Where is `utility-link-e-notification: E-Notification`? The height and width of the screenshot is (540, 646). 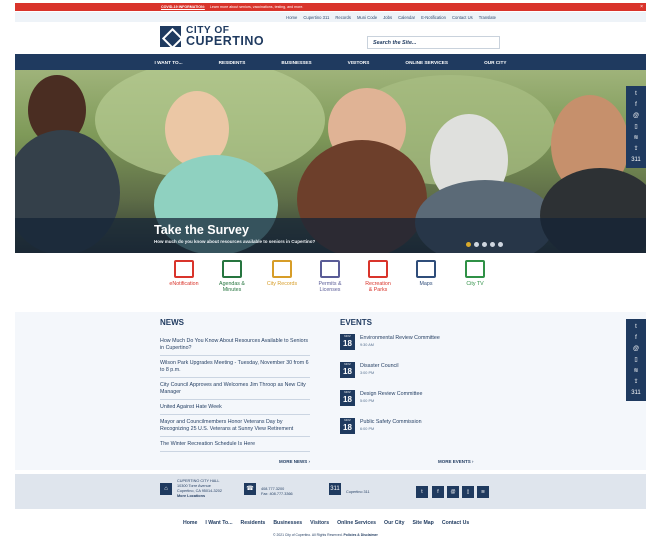
utility-link-e-notification: E-Notification is located at coordinates (433, 17).